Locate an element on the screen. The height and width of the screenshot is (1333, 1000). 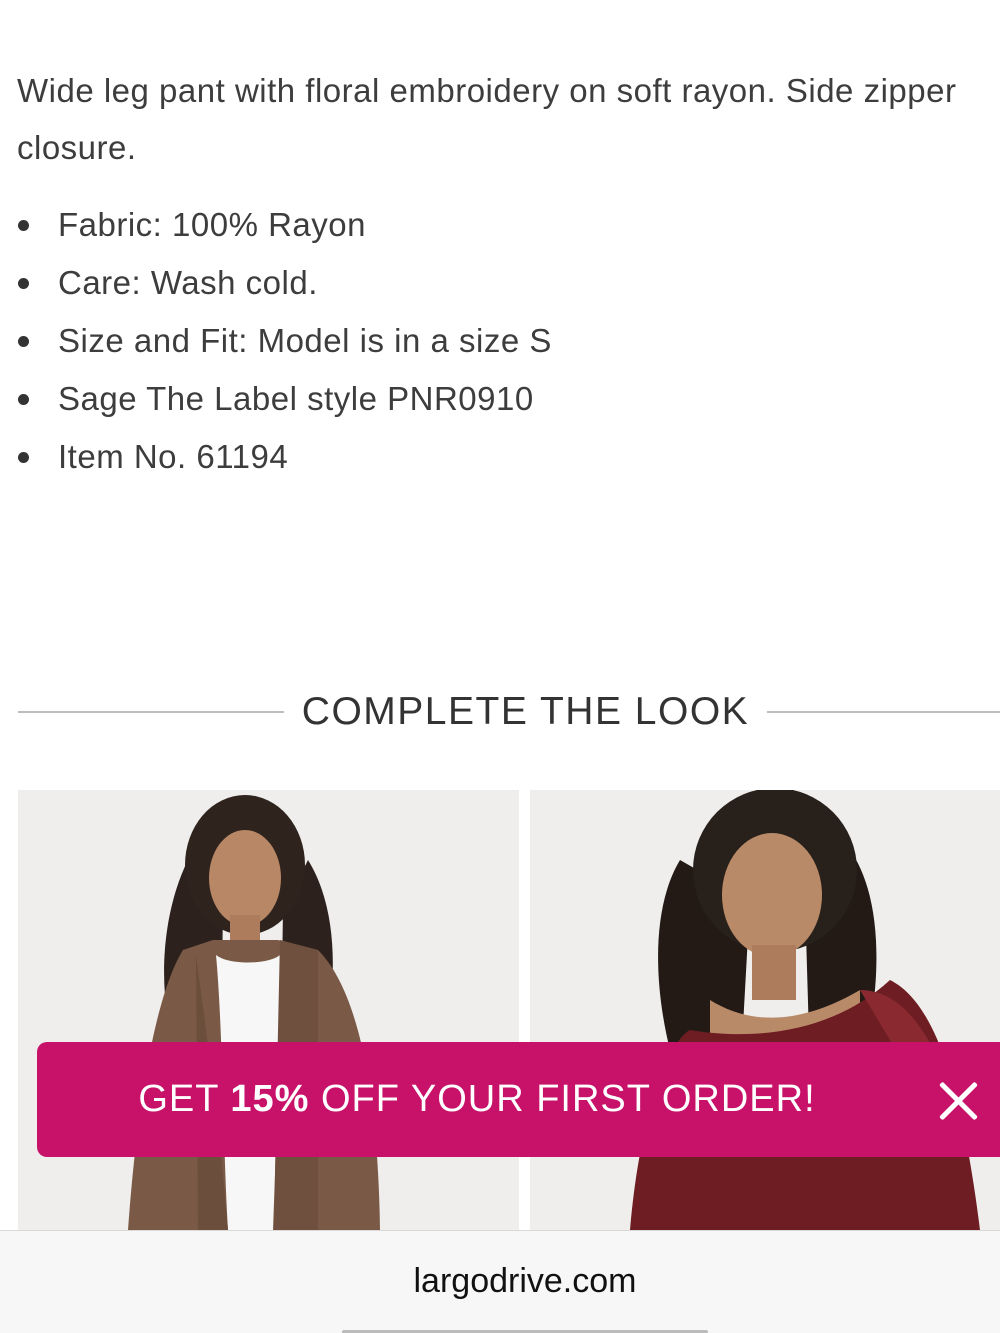
promo-banner: GET 15% OFF YOUR FIRST ORDER! is located at coordinates (518, 1099).